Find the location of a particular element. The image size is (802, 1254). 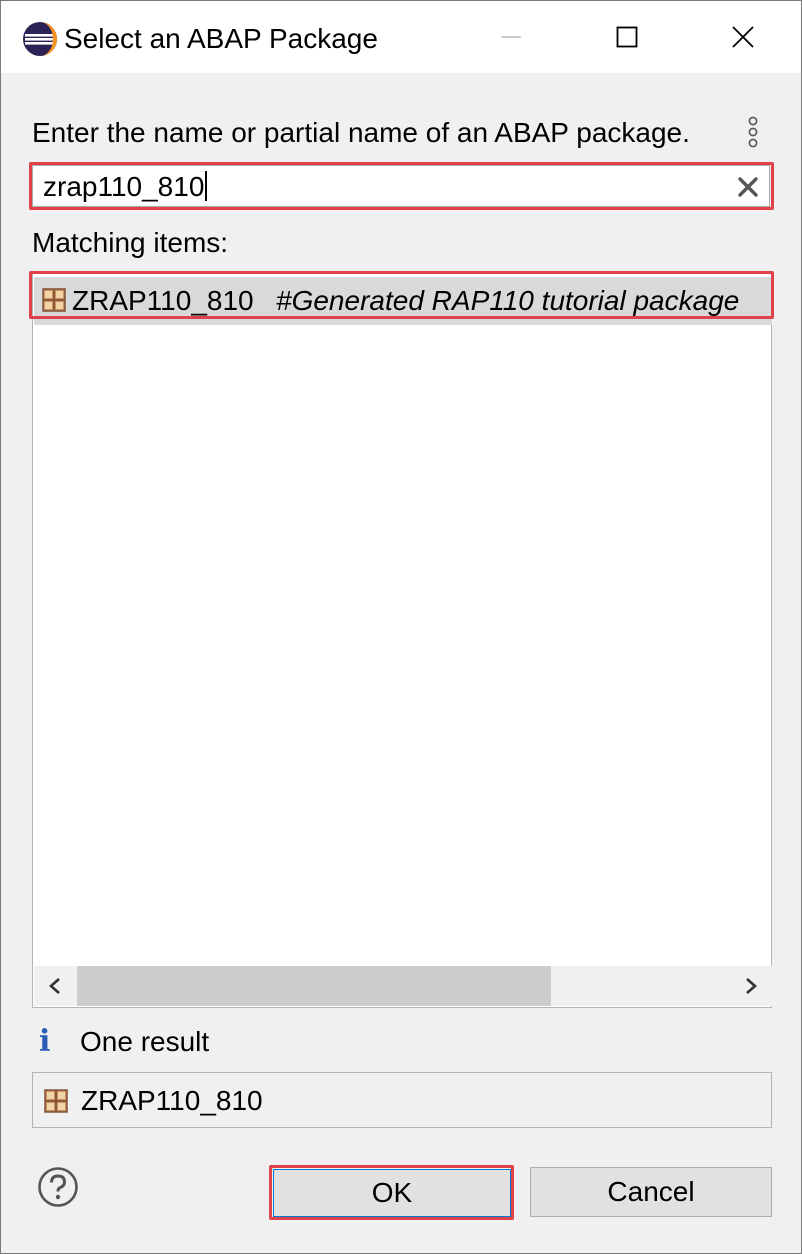

scroll-left-button is located at coordinates (55, 986).